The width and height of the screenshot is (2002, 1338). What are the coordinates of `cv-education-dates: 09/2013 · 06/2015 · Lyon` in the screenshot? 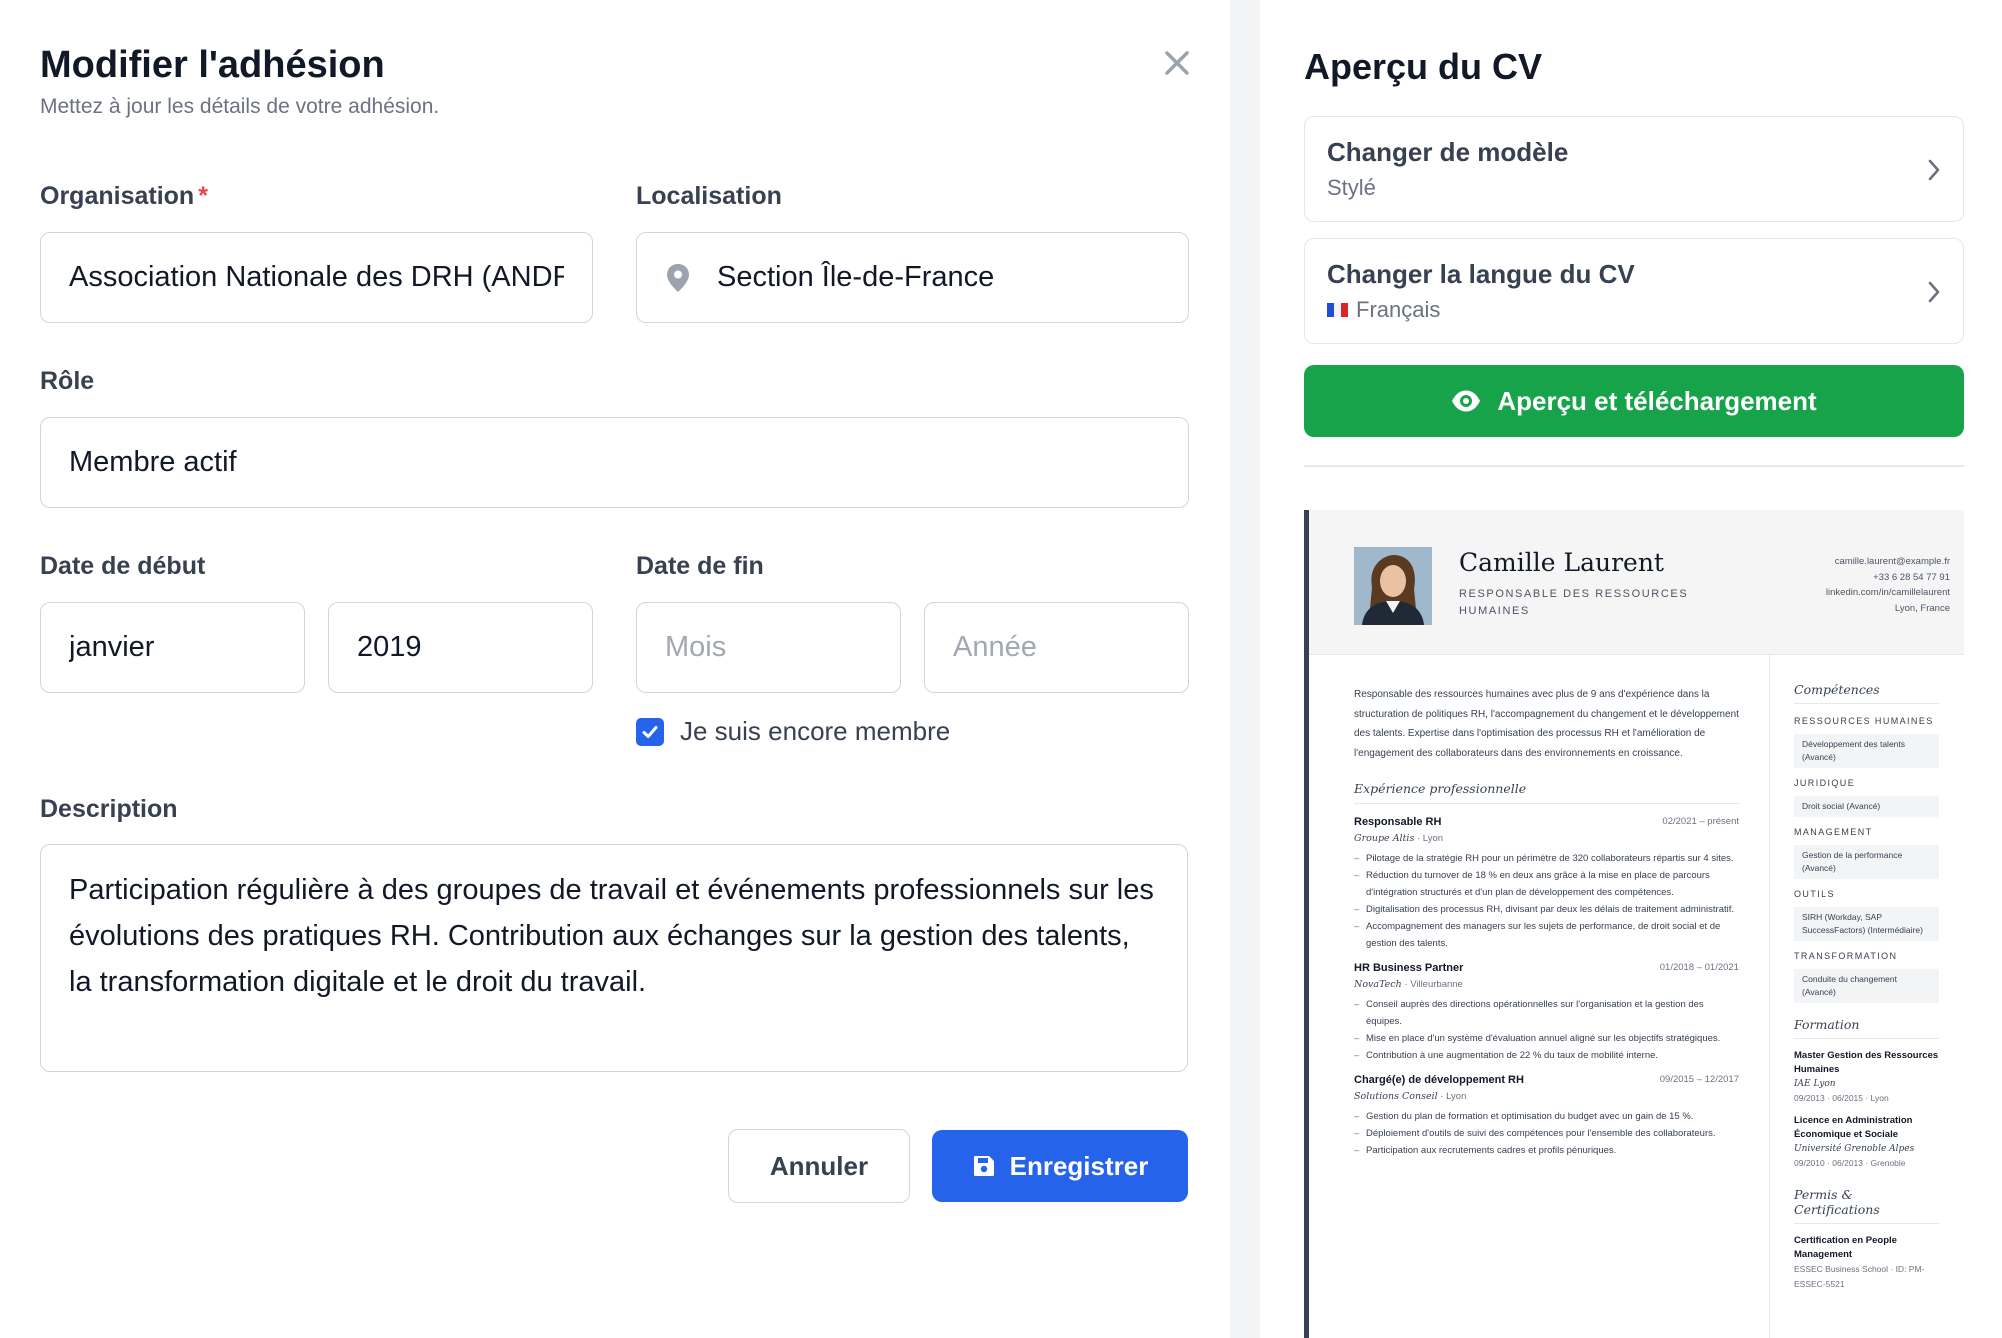 It's located at (1841, 1098).